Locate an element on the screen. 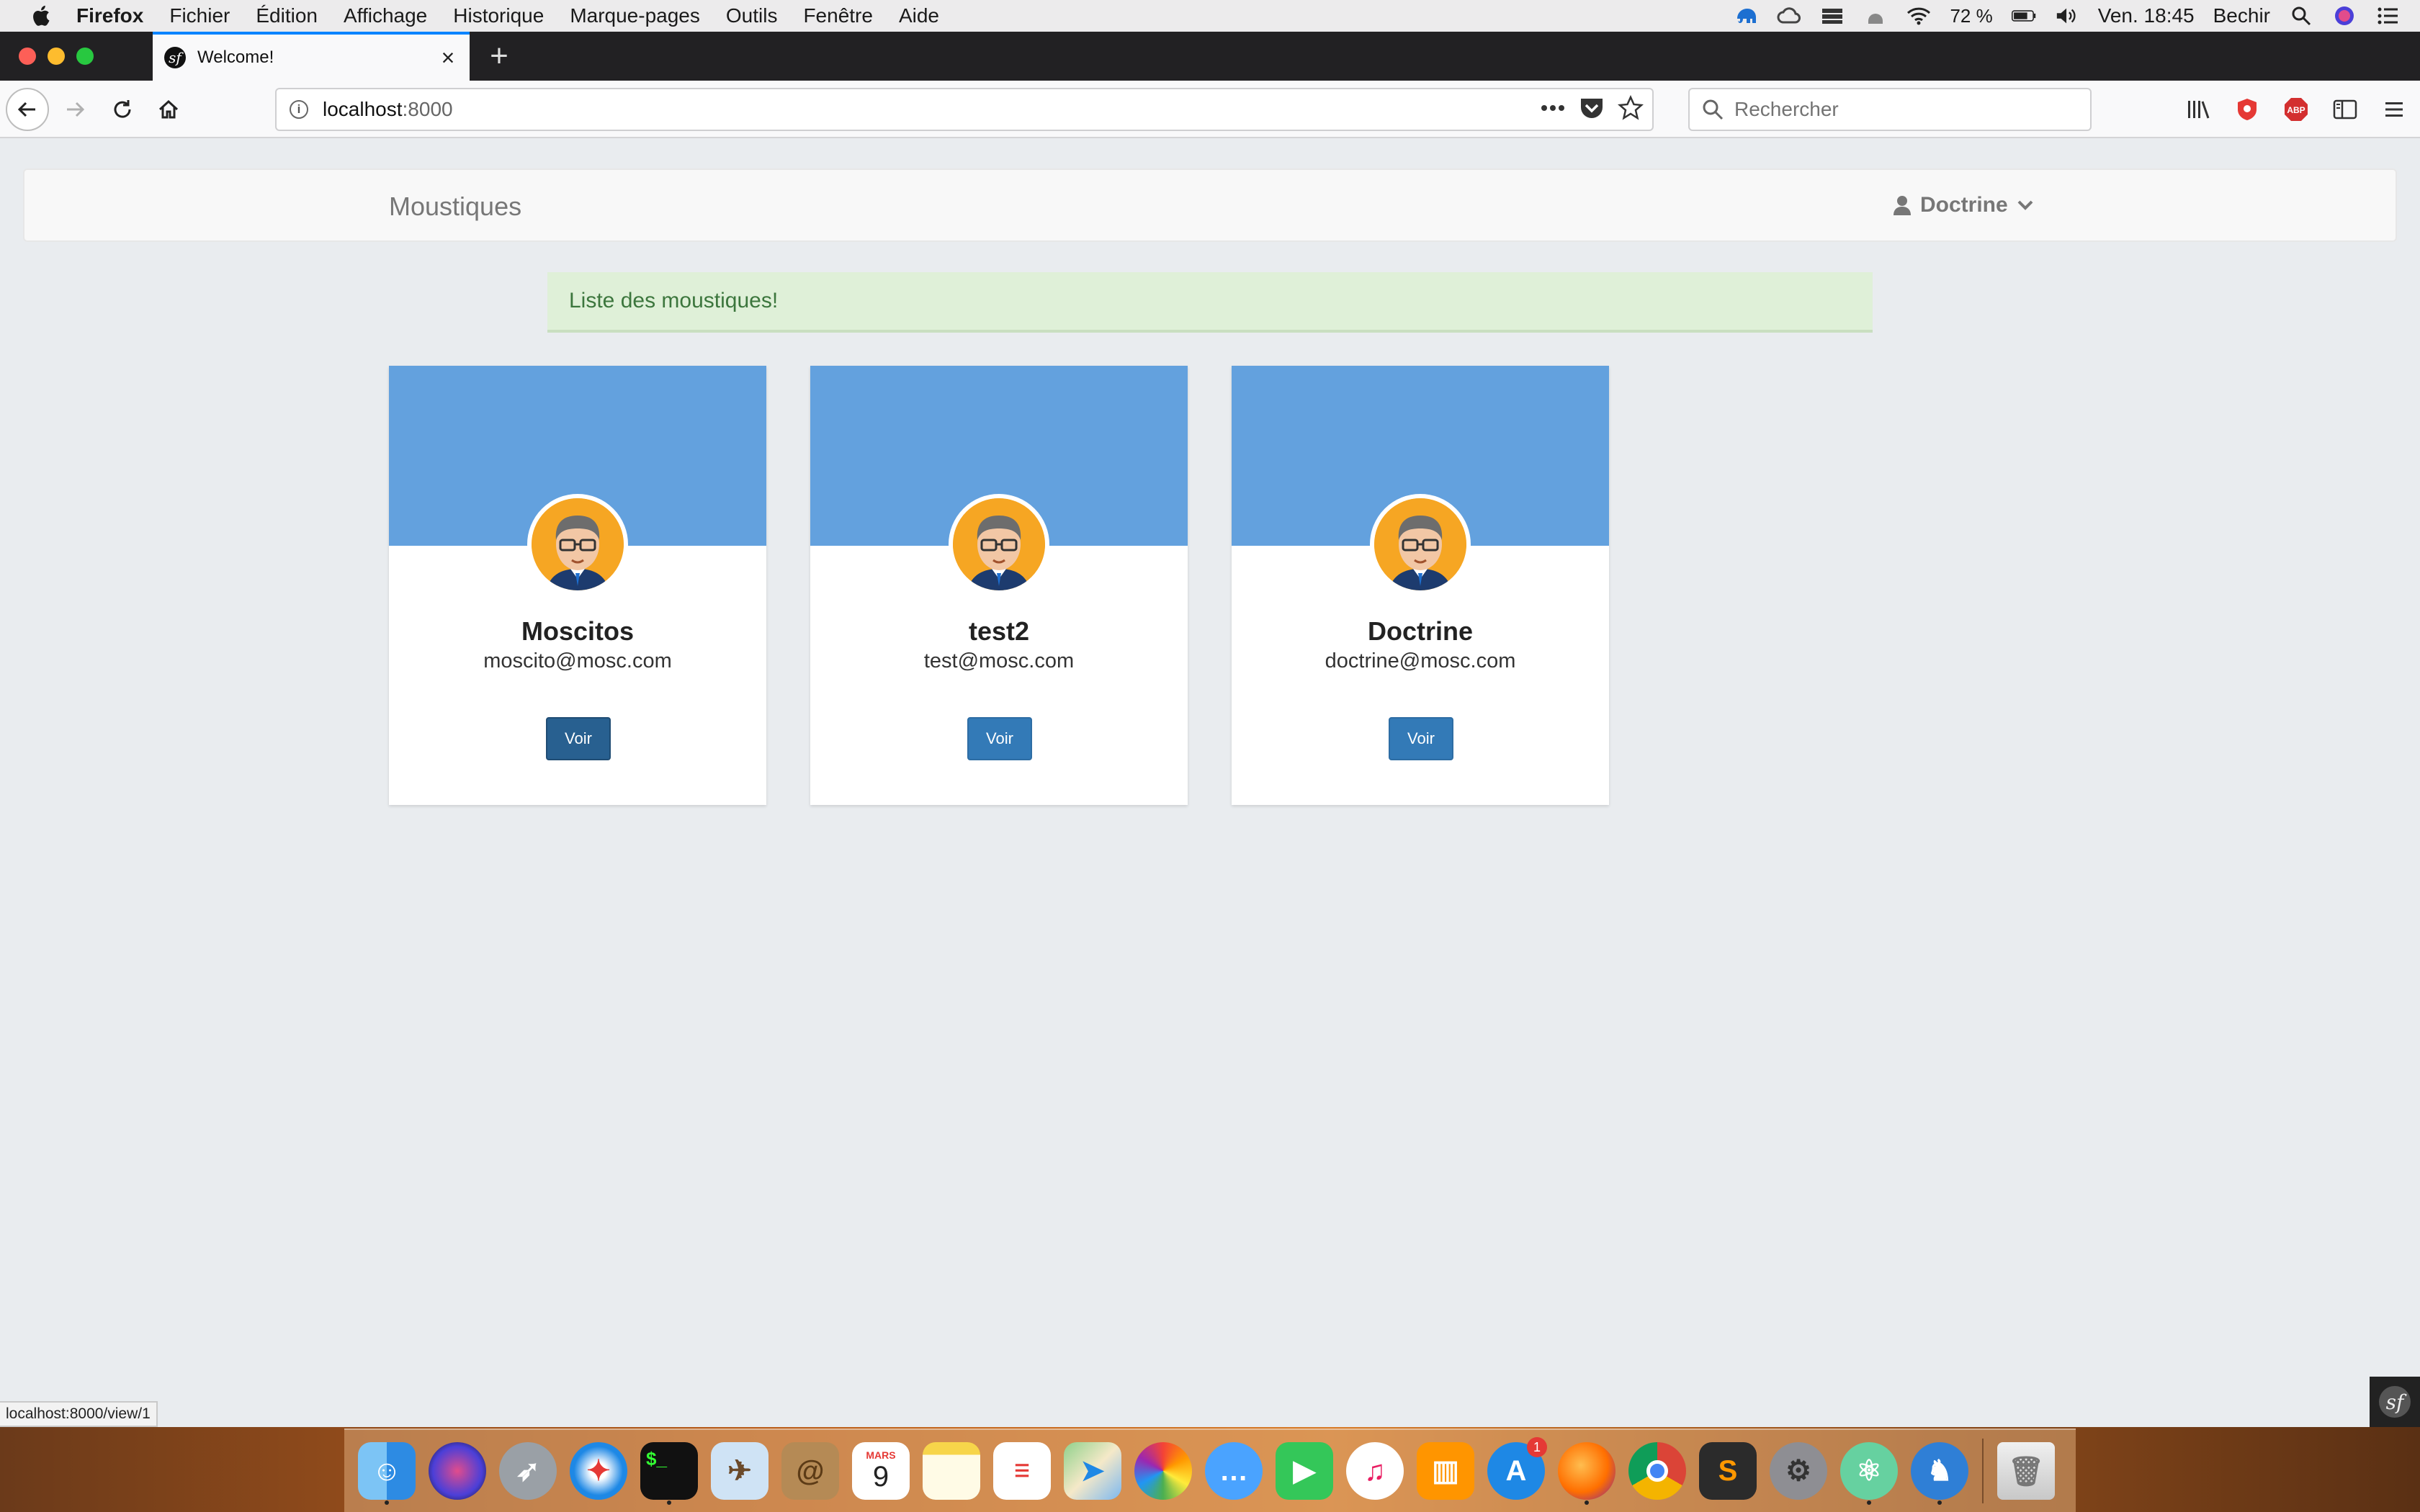 This screenshot has width=2420, height=1512. dock-firefox is located at coordinates (1586, 1471).